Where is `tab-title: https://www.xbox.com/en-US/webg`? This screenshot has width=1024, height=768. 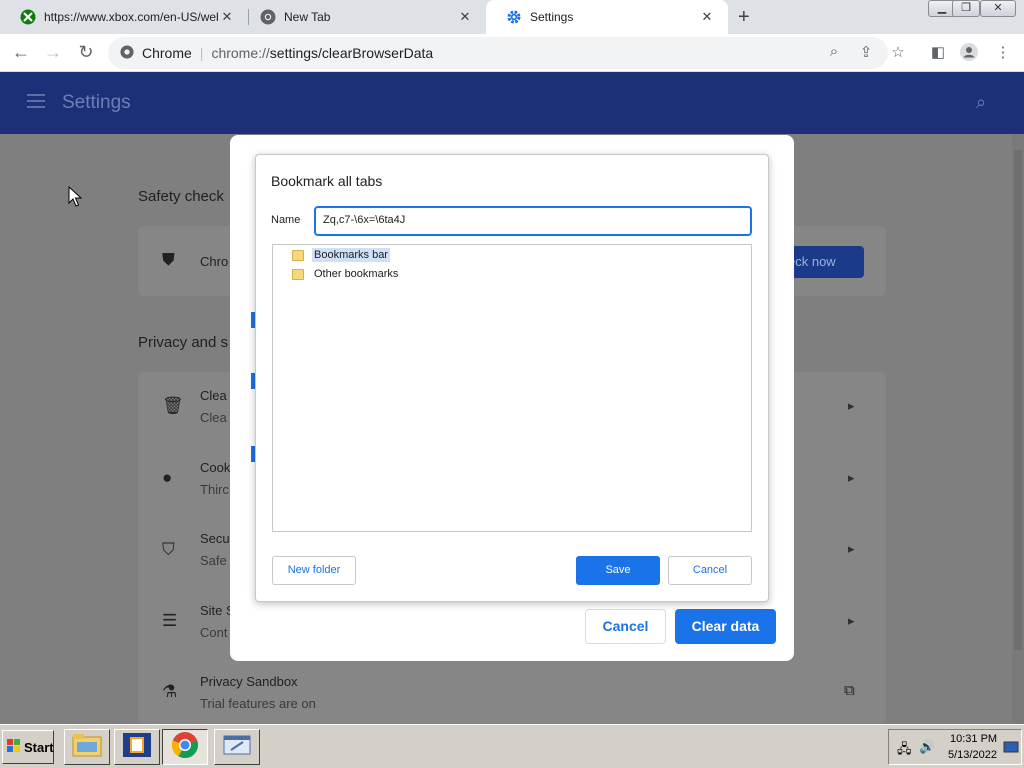
tab-title: https://www.xbox.com/en-US/webg is located at coordinates (131, 17).